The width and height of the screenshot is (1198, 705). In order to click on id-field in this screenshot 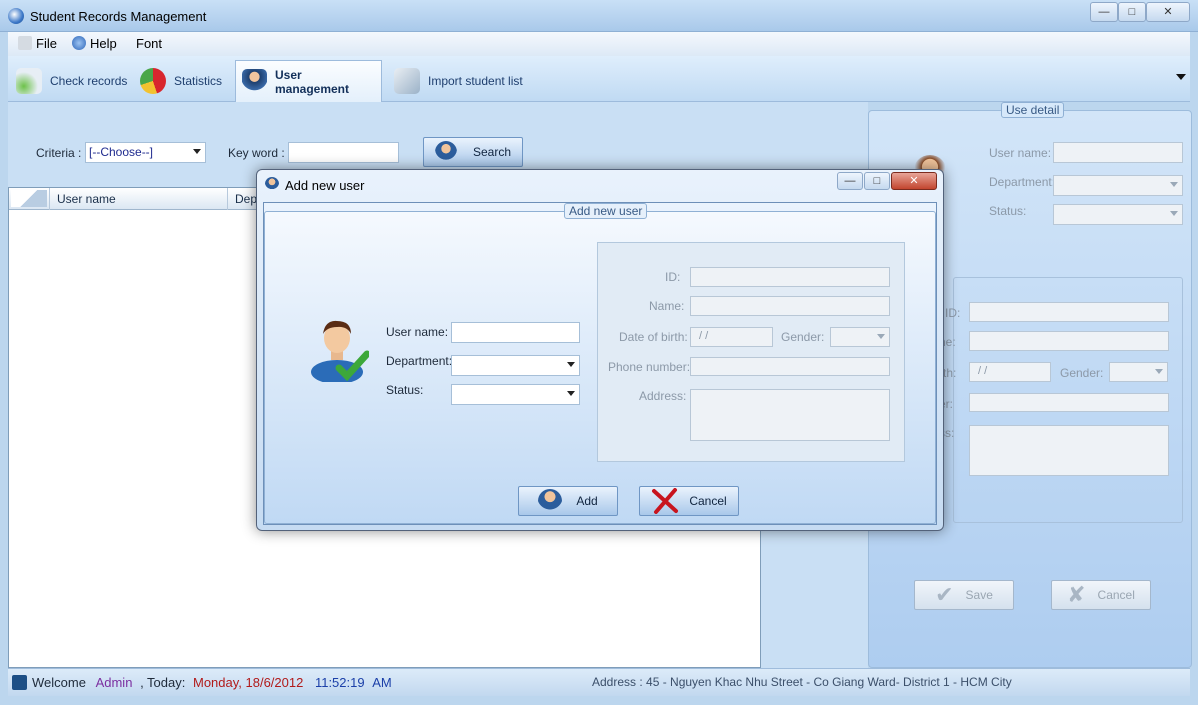, I will do `click(790, 277)`.